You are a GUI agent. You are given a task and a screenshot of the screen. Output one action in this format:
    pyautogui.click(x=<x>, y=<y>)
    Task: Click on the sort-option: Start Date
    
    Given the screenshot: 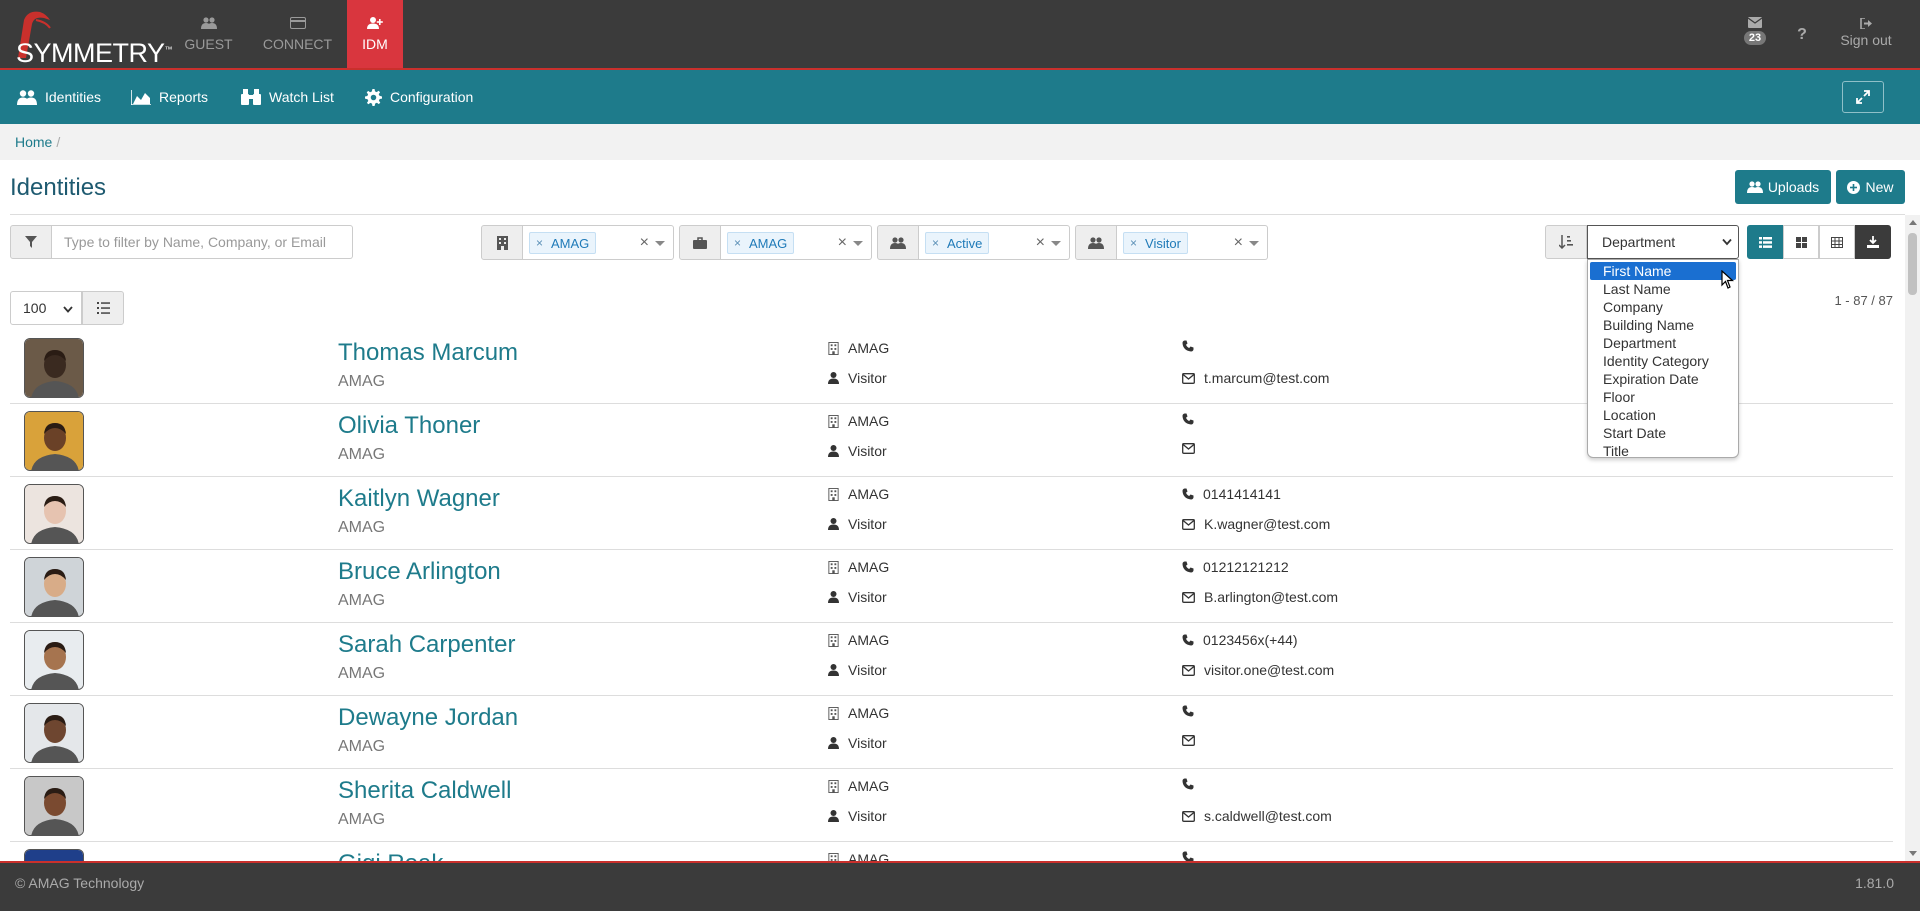 What is the action you would take?
    pyautogui.click(x=1663, y=433)
    